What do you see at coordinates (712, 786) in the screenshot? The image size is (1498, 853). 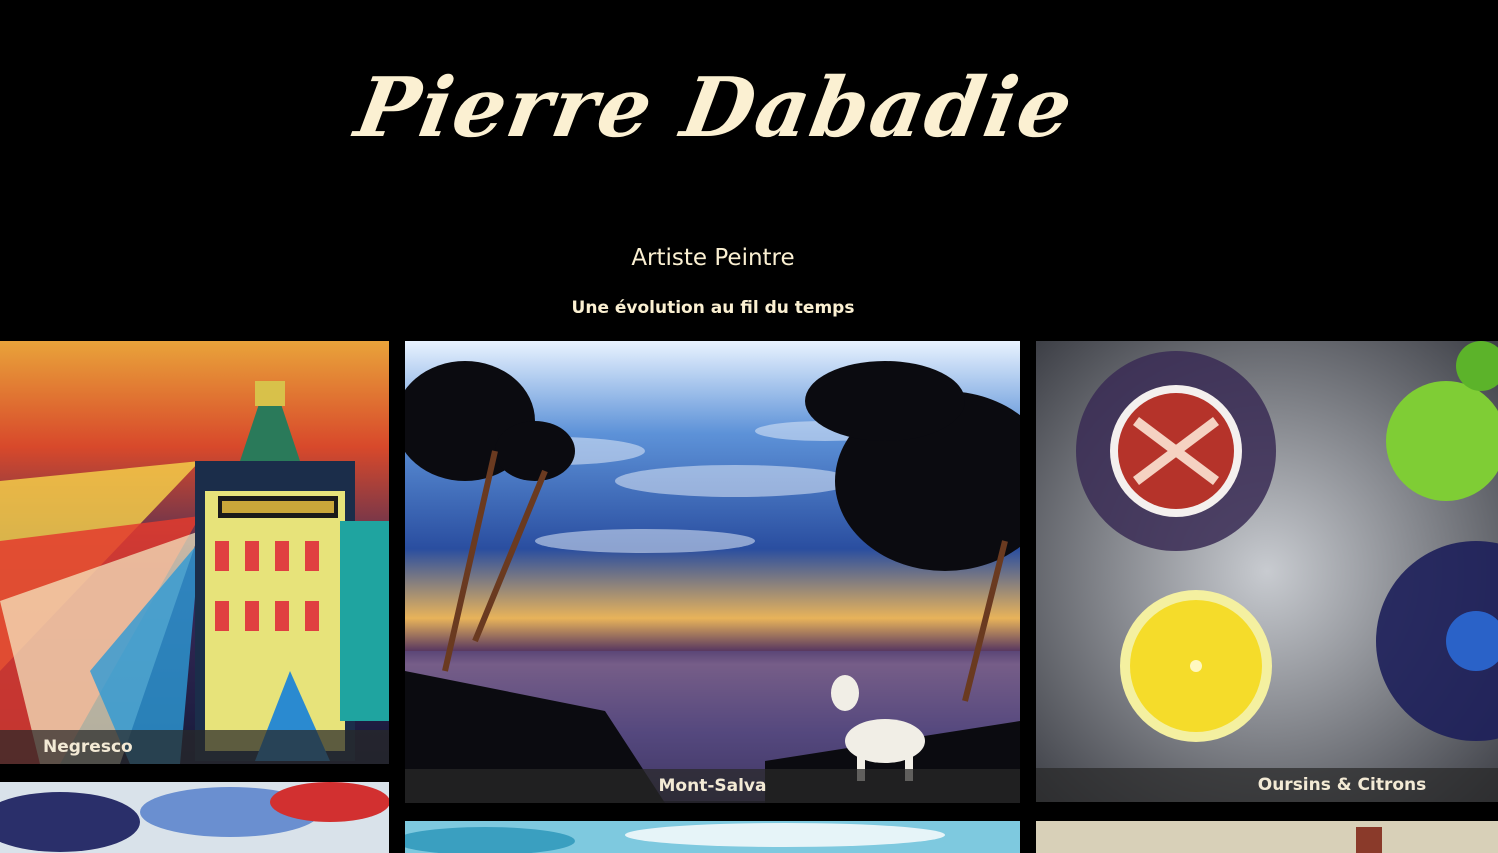 I see `gallery-caption: Mont-Salva` at bounding box center [712, 786].